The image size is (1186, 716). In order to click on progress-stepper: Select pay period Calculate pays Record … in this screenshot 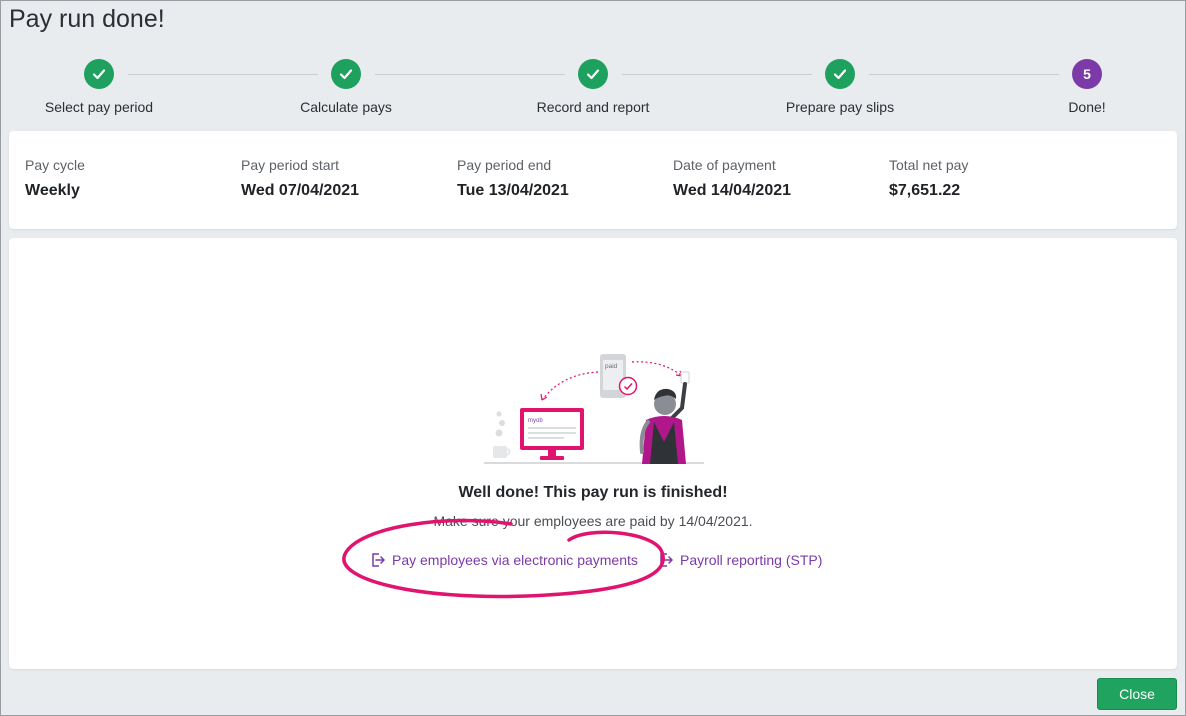, I will do `click(593, 90)`.